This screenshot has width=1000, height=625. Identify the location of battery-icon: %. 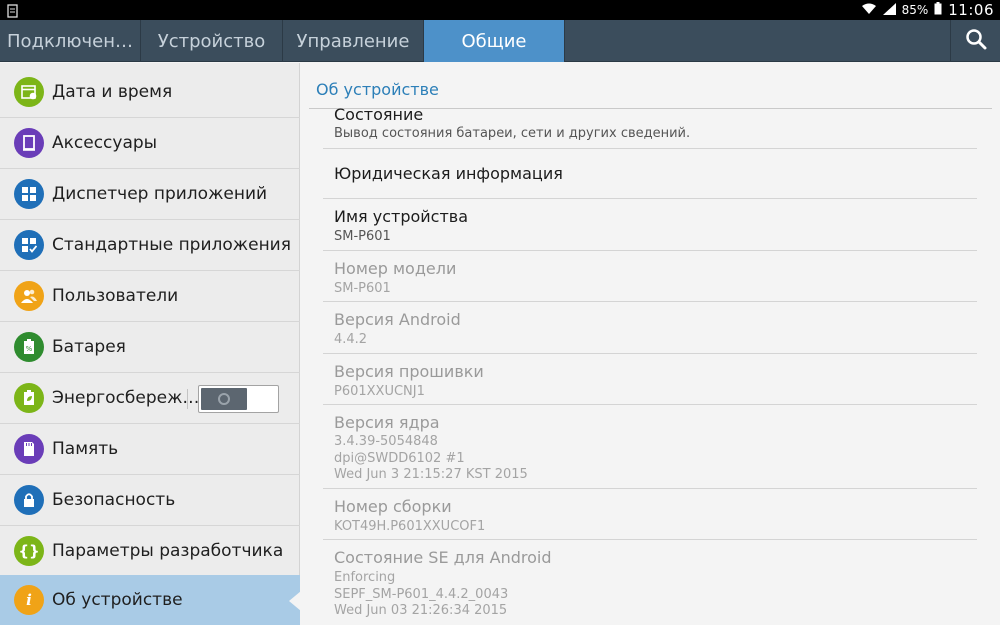
(29, 347).